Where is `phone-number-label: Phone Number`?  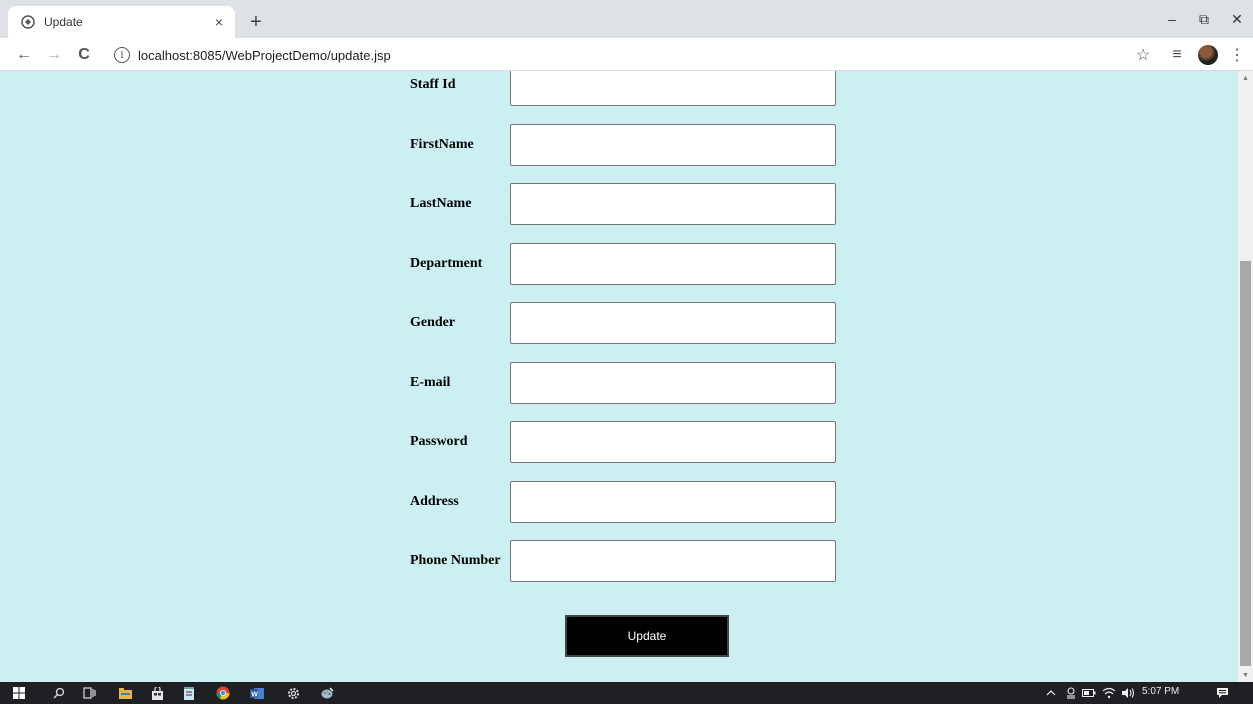
phone-number-label: Phone Number is located at coordinates (455, 560).